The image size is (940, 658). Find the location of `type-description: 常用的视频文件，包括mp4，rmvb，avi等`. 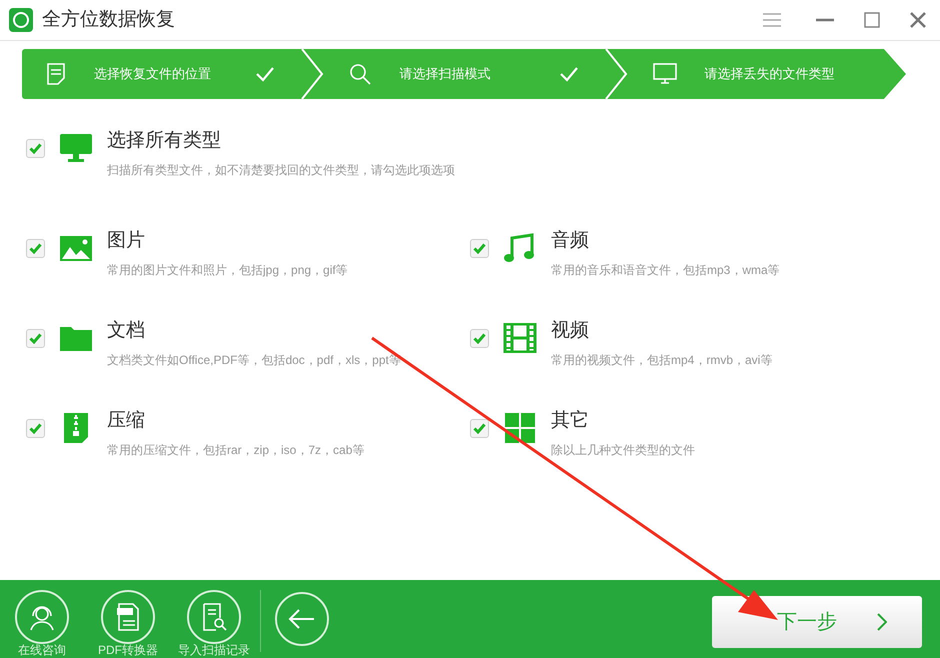

type-description: 常用的视频文件，包括mp4，rmvb，avi等 is located at coordinates (661, 360).